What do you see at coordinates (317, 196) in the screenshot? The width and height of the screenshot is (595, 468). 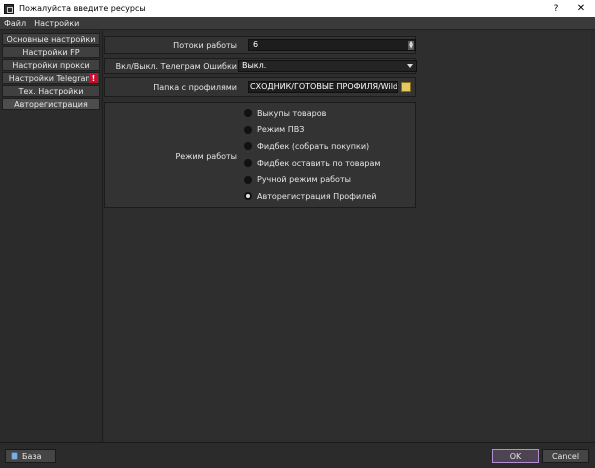 I see `radio-label: Авторегистрация Профилей` at bounding box center [317, 196].